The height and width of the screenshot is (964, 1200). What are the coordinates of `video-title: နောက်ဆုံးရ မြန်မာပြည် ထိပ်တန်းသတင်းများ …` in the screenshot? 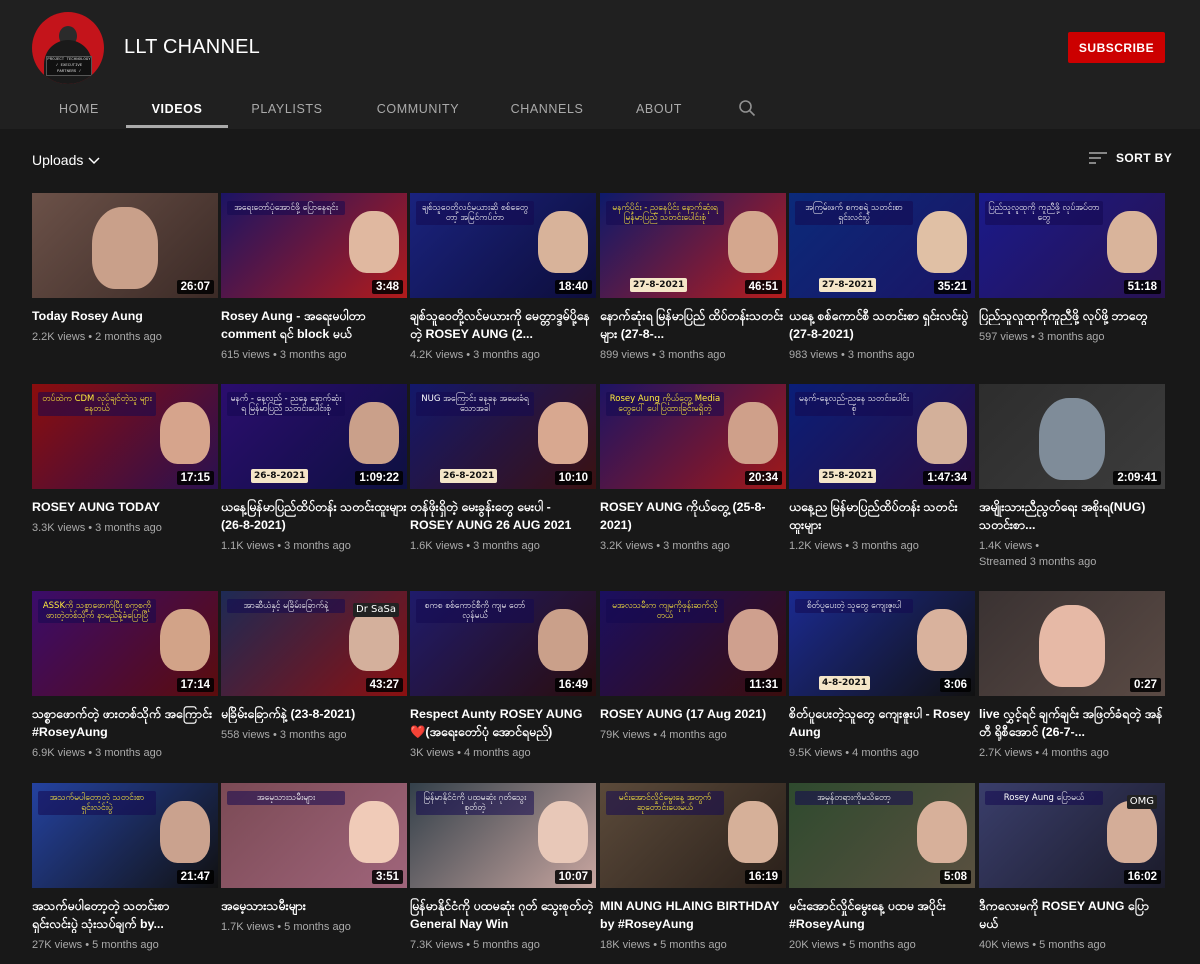 It's located at (693, 325).